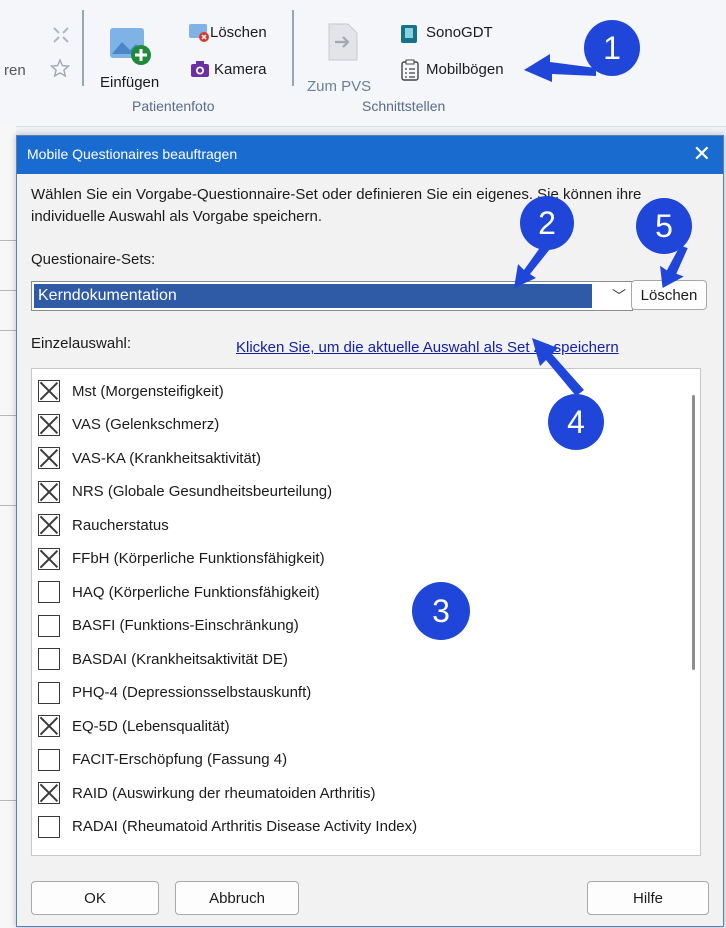 The height and width of the screenshot is (928, 726). I want to click on list-item-label: PHQ-4 (Depressionsselbstauskunft), so click(192, 692).